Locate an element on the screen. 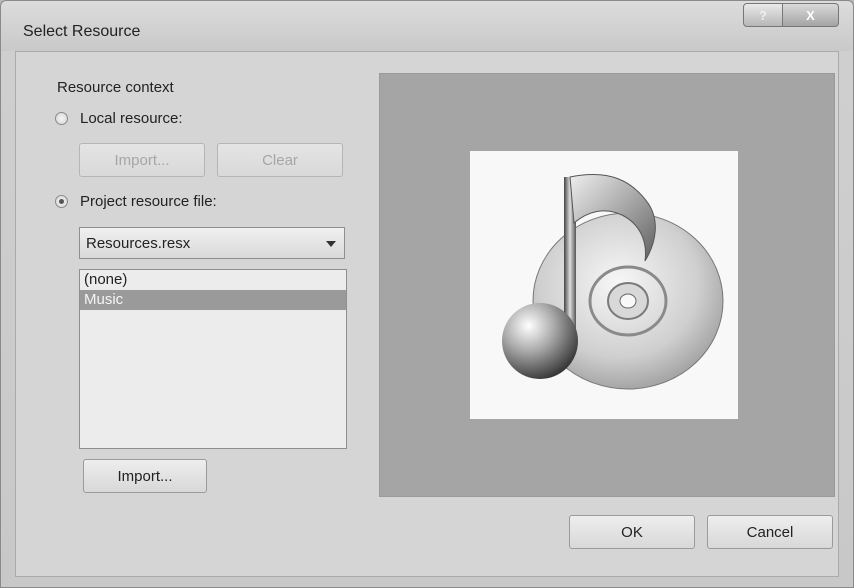 Image resolution: width=854 pixels, height=588 pixels. list-item: (none) is located at coordinates (213, 280).